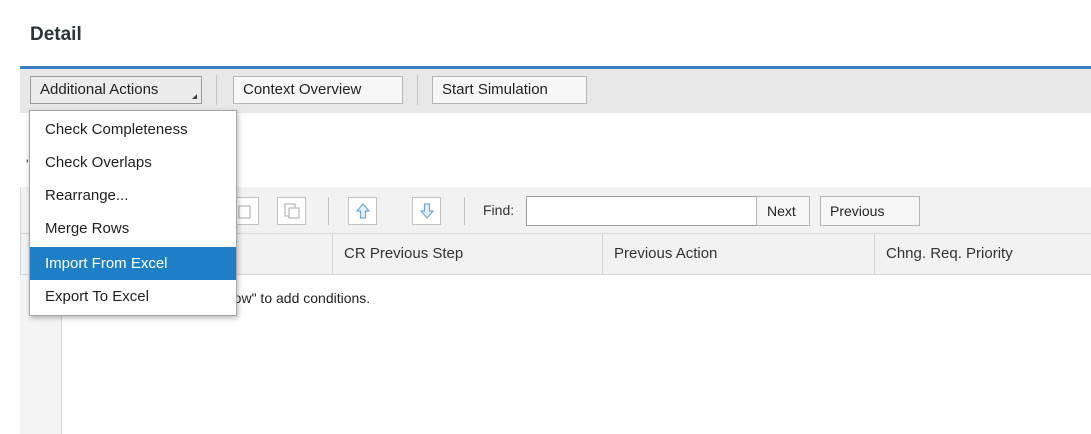 The image size is (1091, 434). I want to click on move-down-button, so click(426, 211).